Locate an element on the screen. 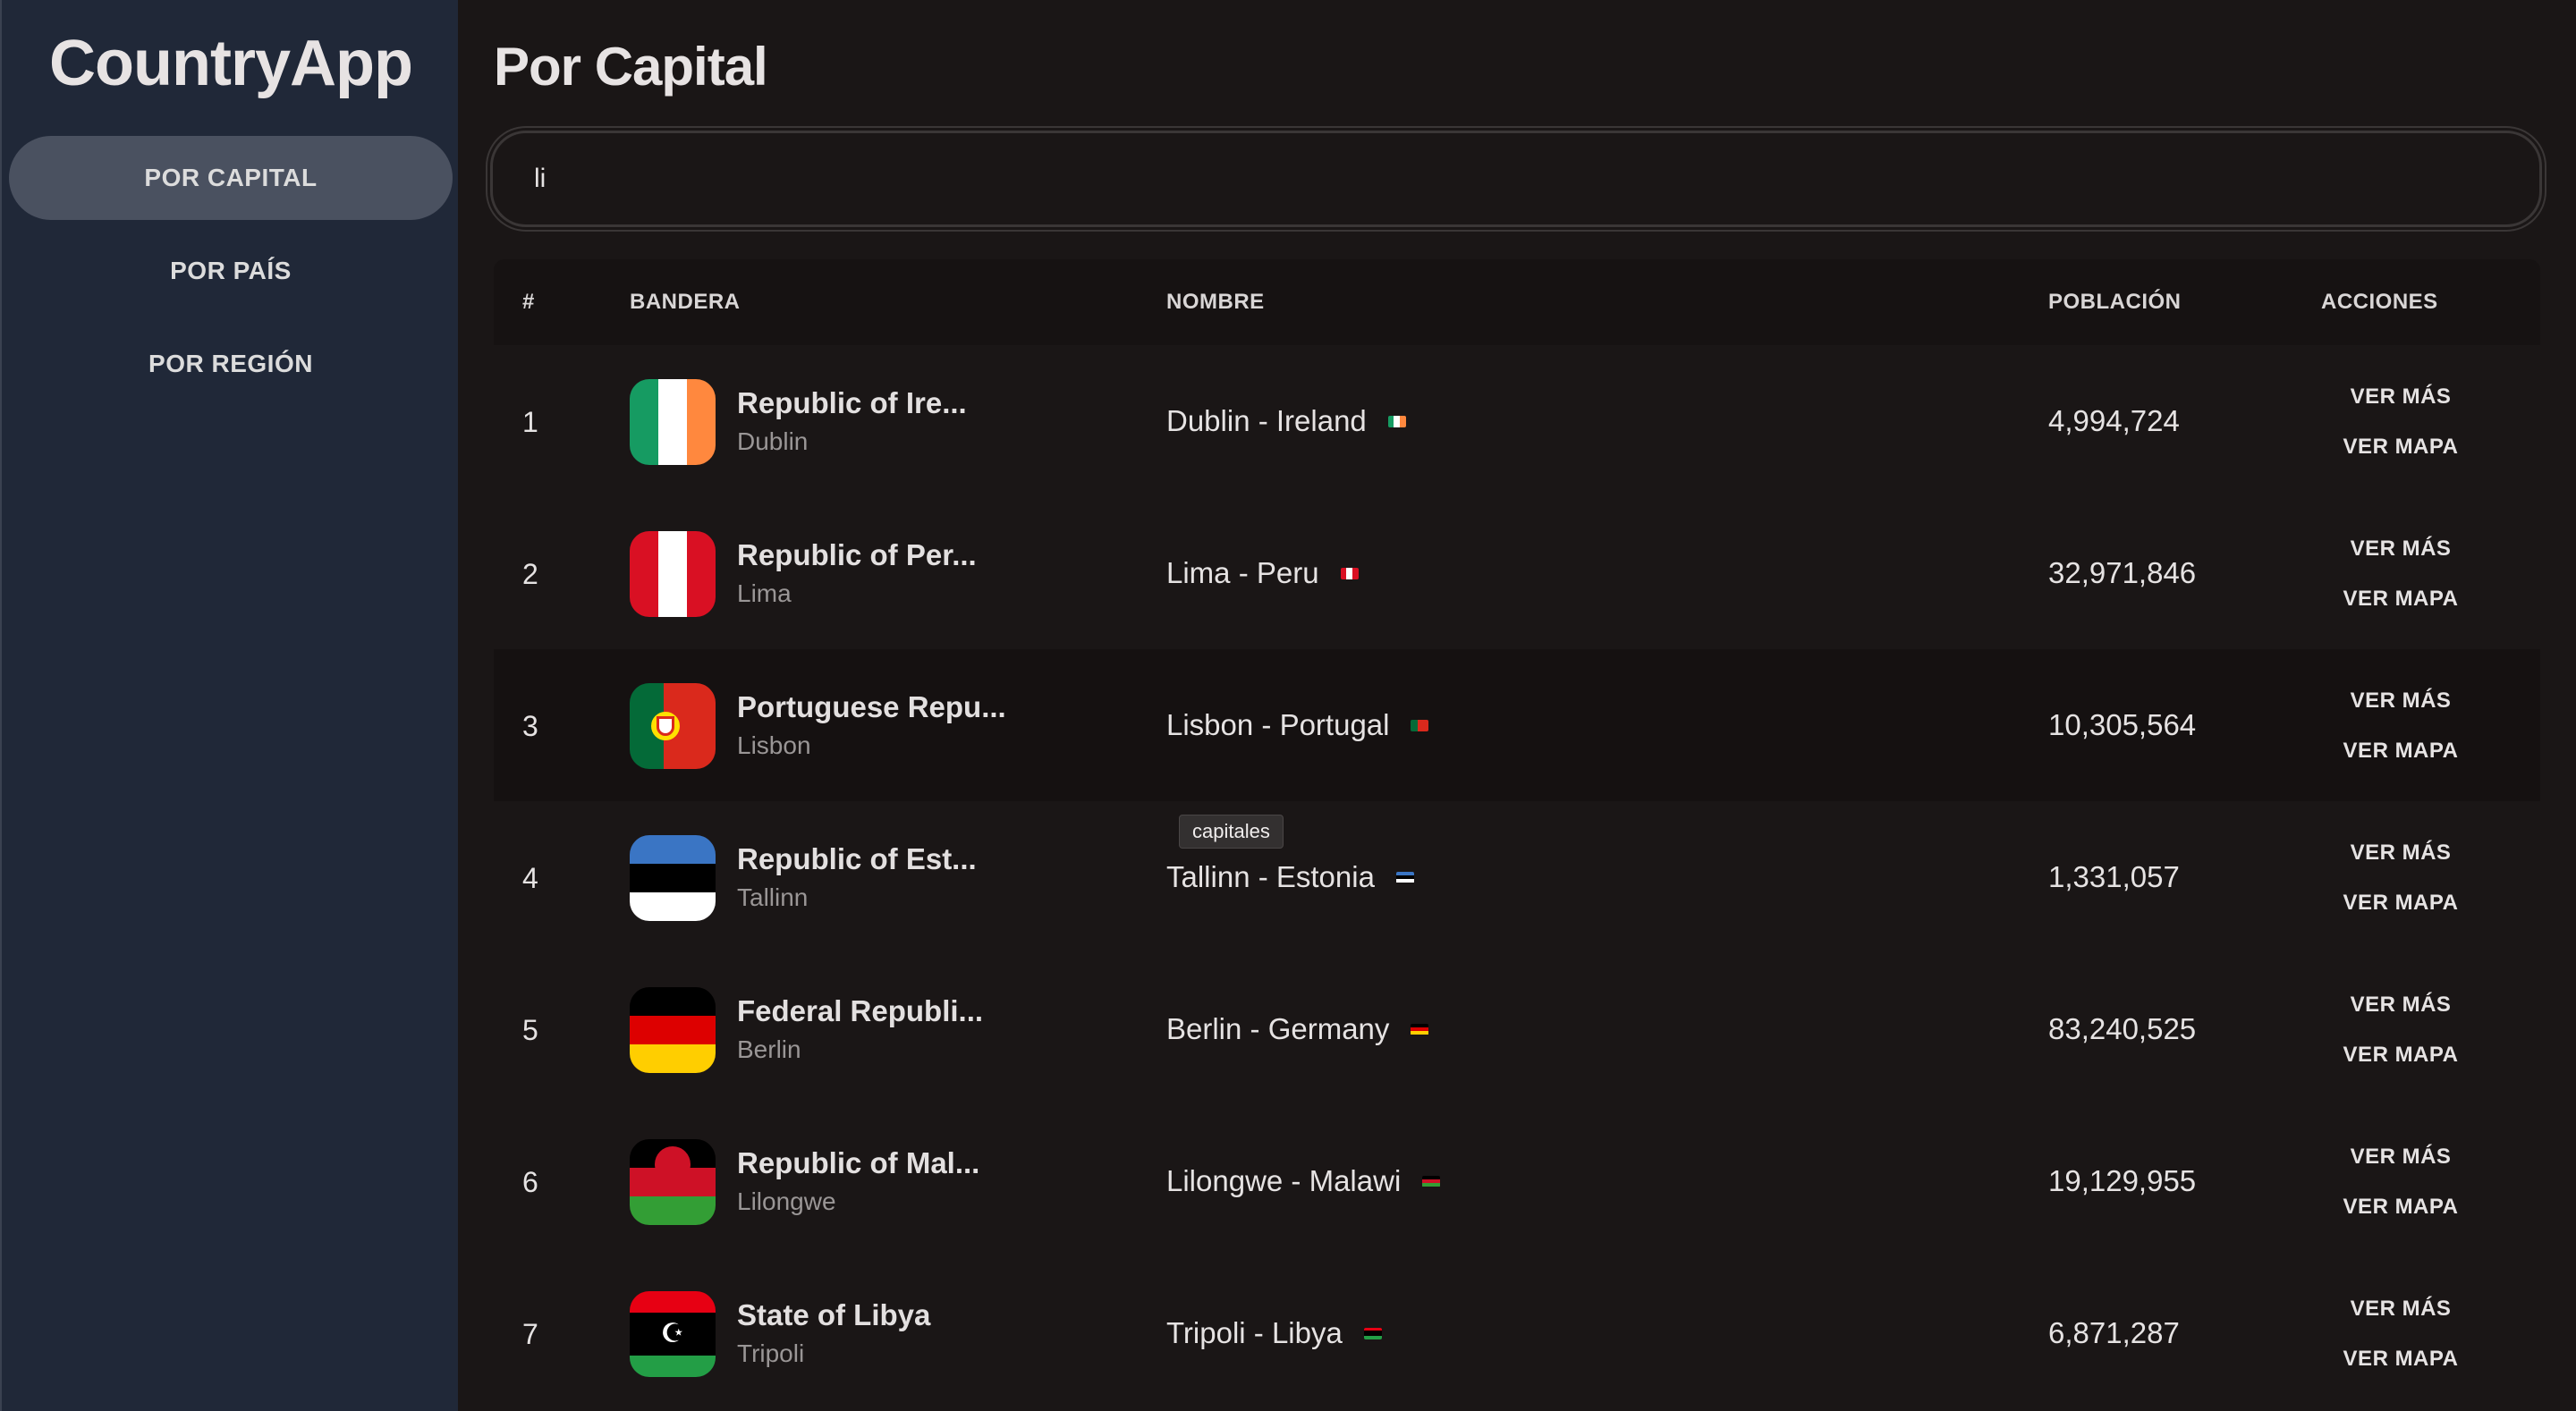 This screenshot has width=2576, height=1411. capital-country-label: Tripoli - Libya is located at coordinates (1254, 1332).